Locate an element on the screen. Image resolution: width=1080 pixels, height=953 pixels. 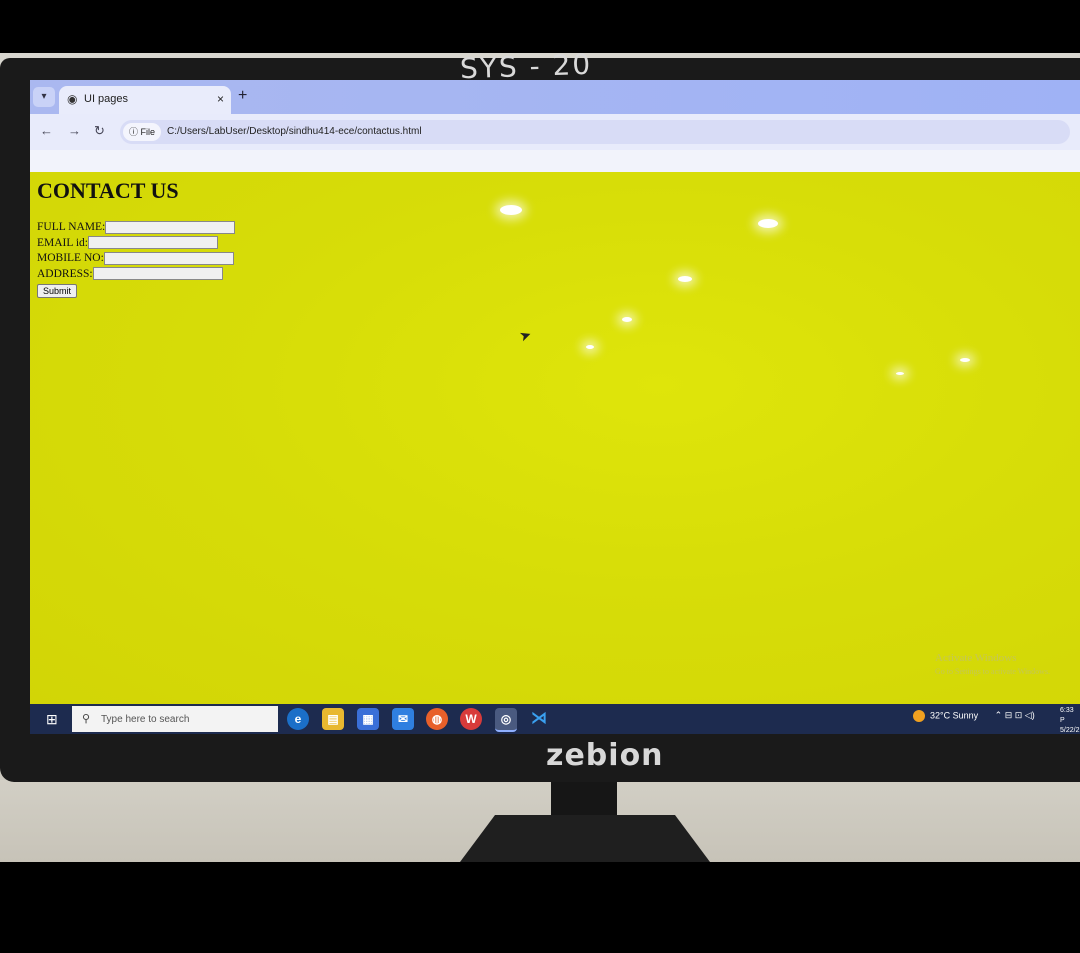
form-row-email: EMAIL id: is located at coordinates (136, 244).